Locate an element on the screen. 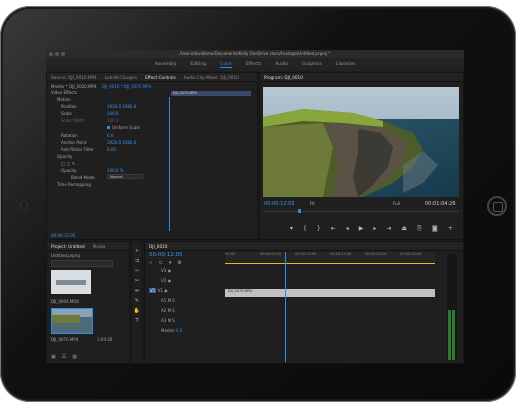 The width and height of the screenshot is (518, 405). tab-project: Project: Untitled is located at coordinates (68, 246).